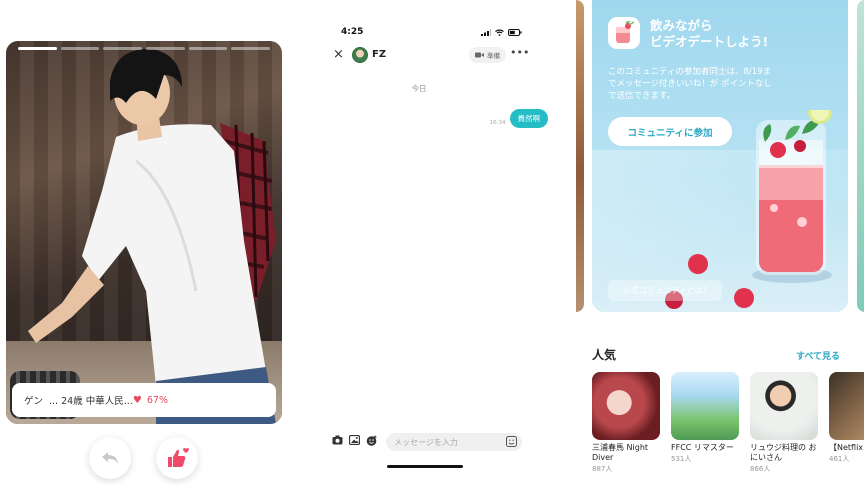  What do you see at coordinates (528, 118) in the screenshot?
I see `message-bubble: 貴然啊` at bounding box center [528, 118].